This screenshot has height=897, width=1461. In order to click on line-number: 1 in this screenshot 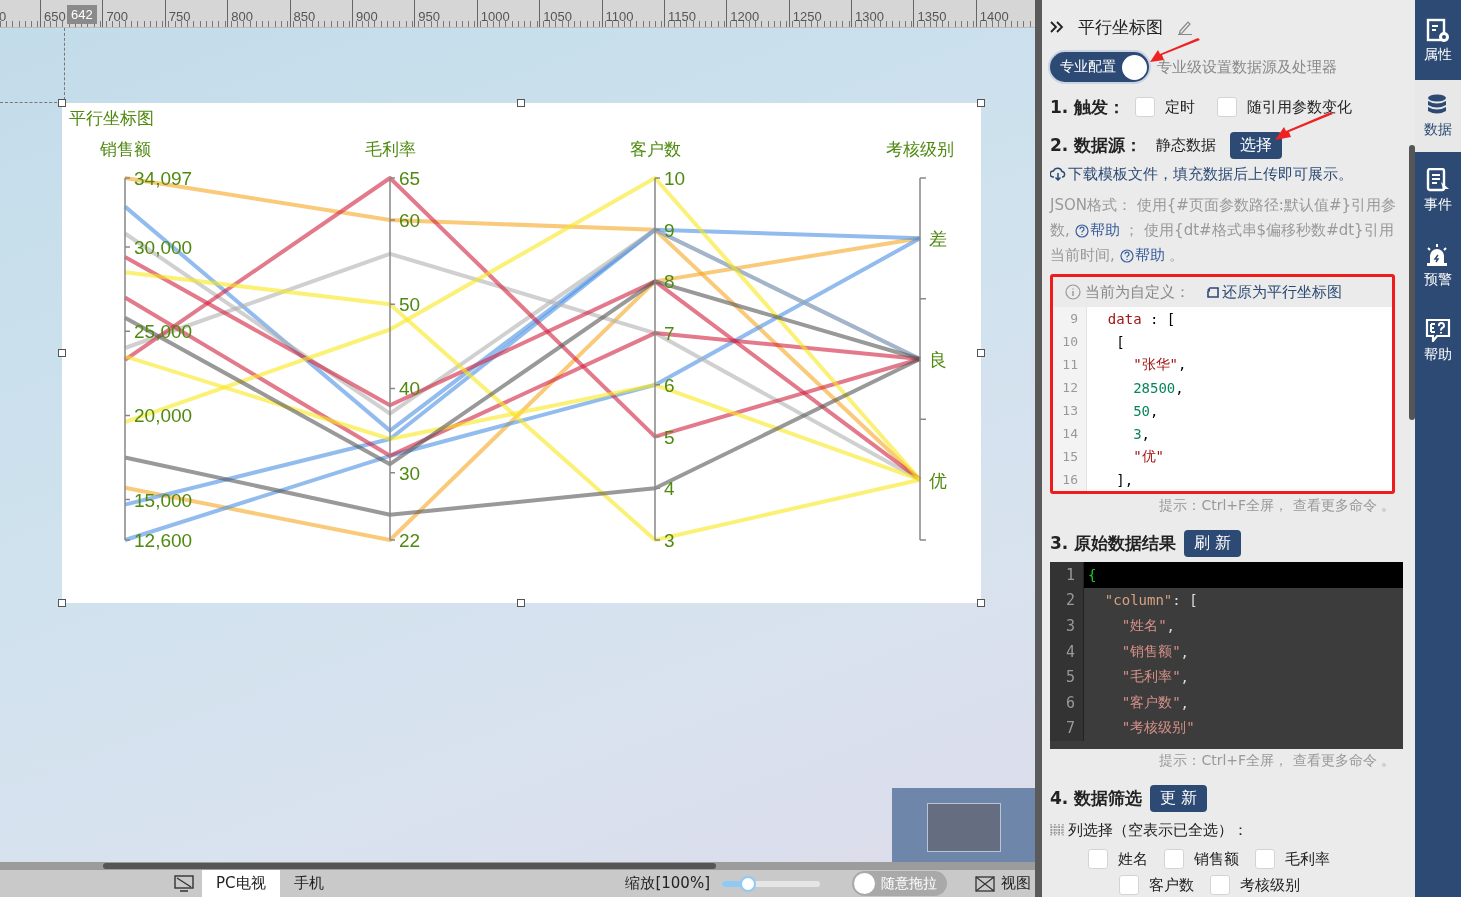, I will do `click(1067, 575)`.